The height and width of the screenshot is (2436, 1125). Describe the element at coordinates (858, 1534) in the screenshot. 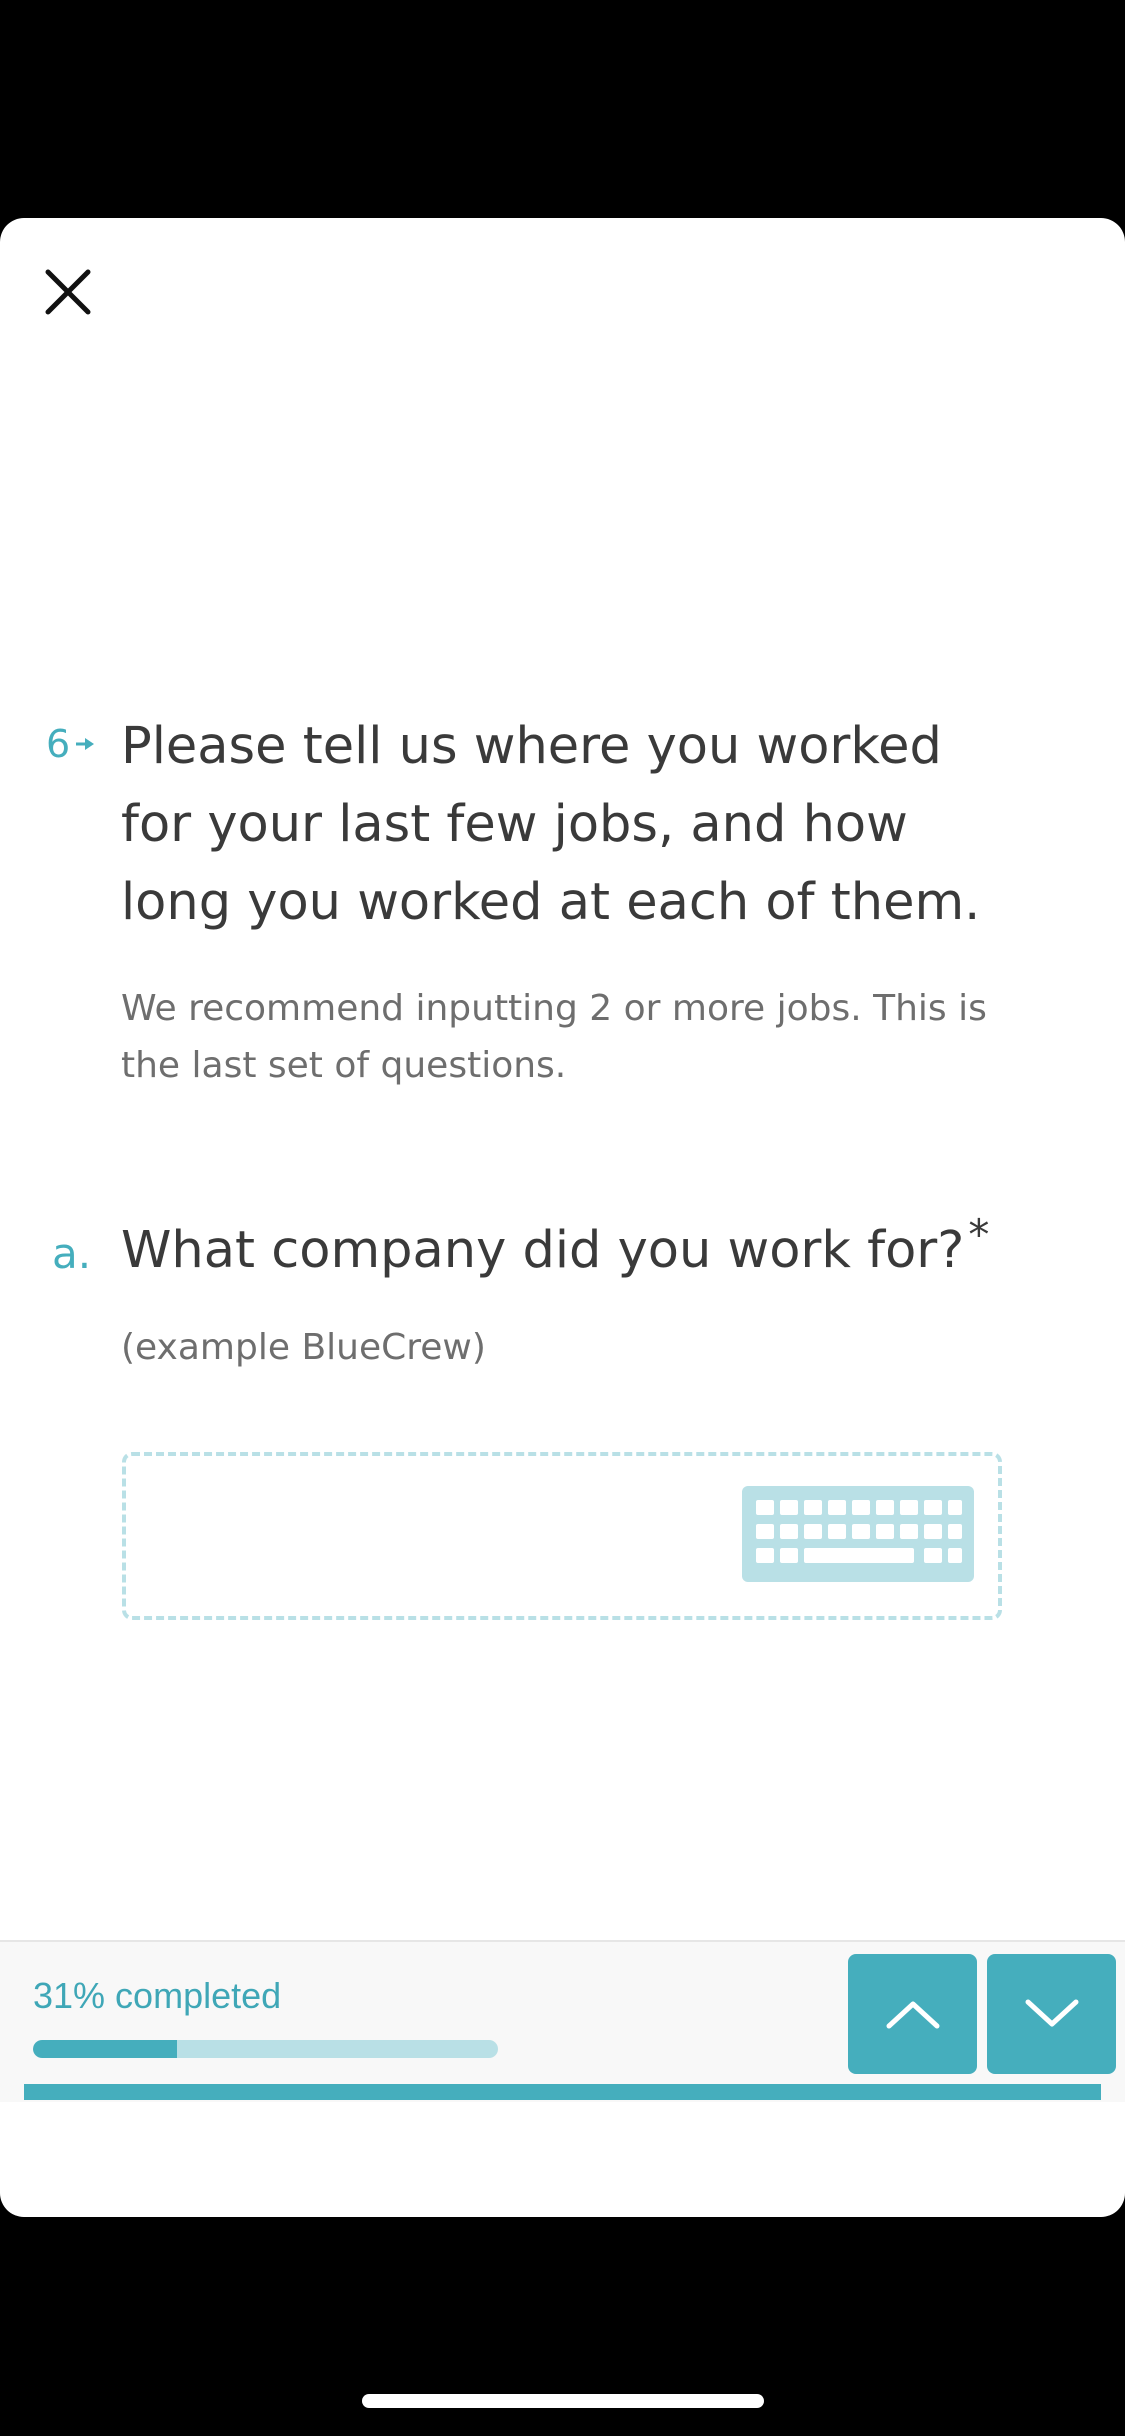

I see `keyboard-icon` at that location.